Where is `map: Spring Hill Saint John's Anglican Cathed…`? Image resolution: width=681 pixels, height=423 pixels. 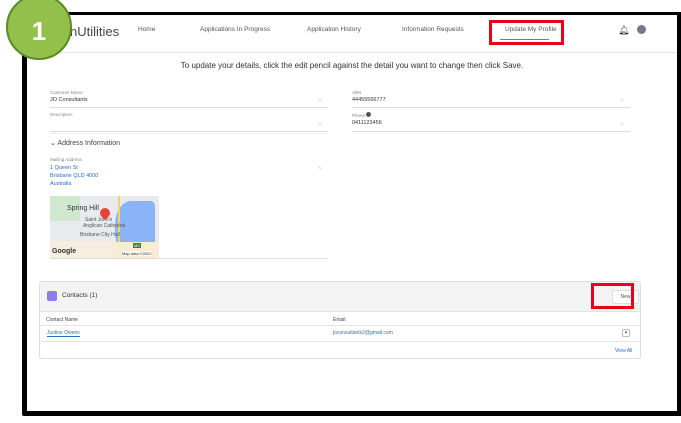 map: Spring Hill Saint John's Anglican Cathed… is located at coordinates (104, 227).